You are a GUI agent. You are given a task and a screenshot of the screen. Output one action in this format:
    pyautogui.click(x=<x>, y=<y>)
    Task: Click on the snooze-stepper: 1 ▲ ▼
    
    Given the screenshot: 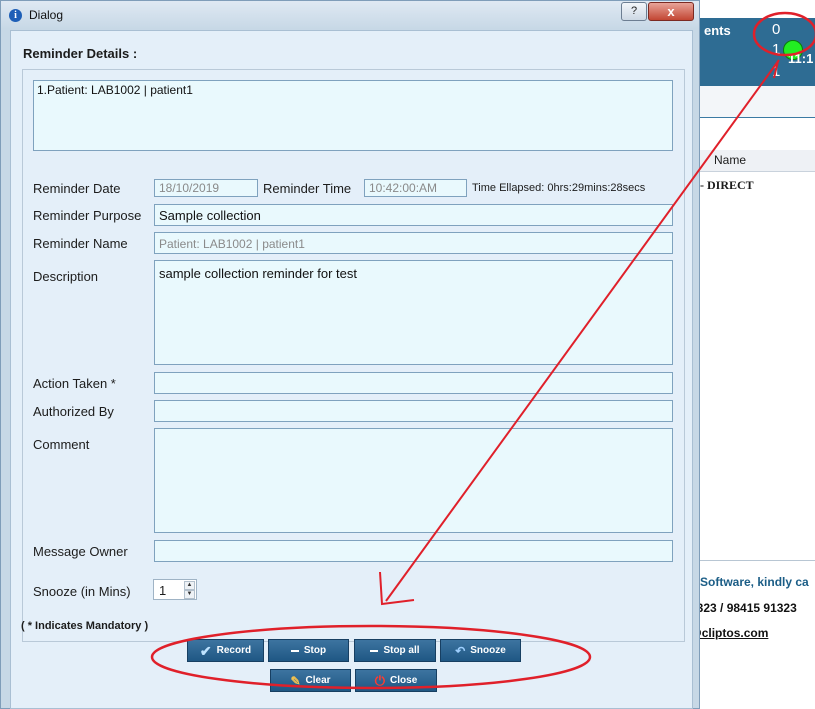 What is the action you would take?
    pyautogui.click(x=175, y=589)
    